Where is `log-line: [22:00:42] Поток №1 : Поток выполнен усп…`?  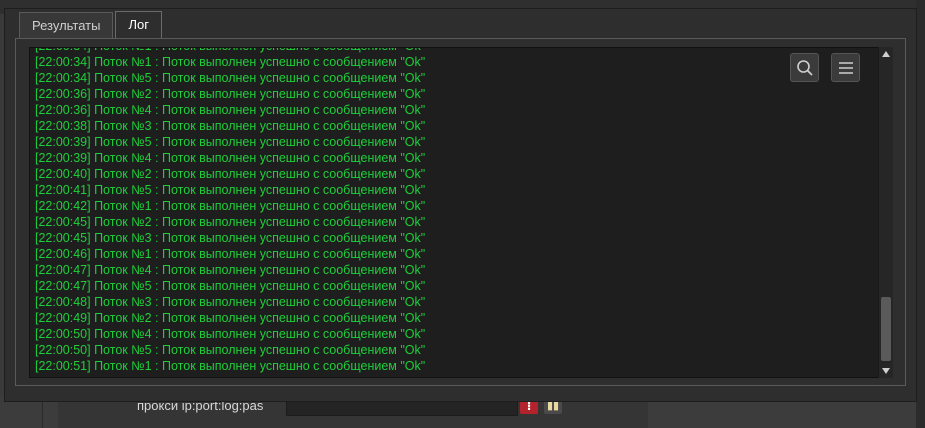 log-line: [22:00:42] Поток №1 : Поток выполнен усп… is located at coordinates (230, 206).